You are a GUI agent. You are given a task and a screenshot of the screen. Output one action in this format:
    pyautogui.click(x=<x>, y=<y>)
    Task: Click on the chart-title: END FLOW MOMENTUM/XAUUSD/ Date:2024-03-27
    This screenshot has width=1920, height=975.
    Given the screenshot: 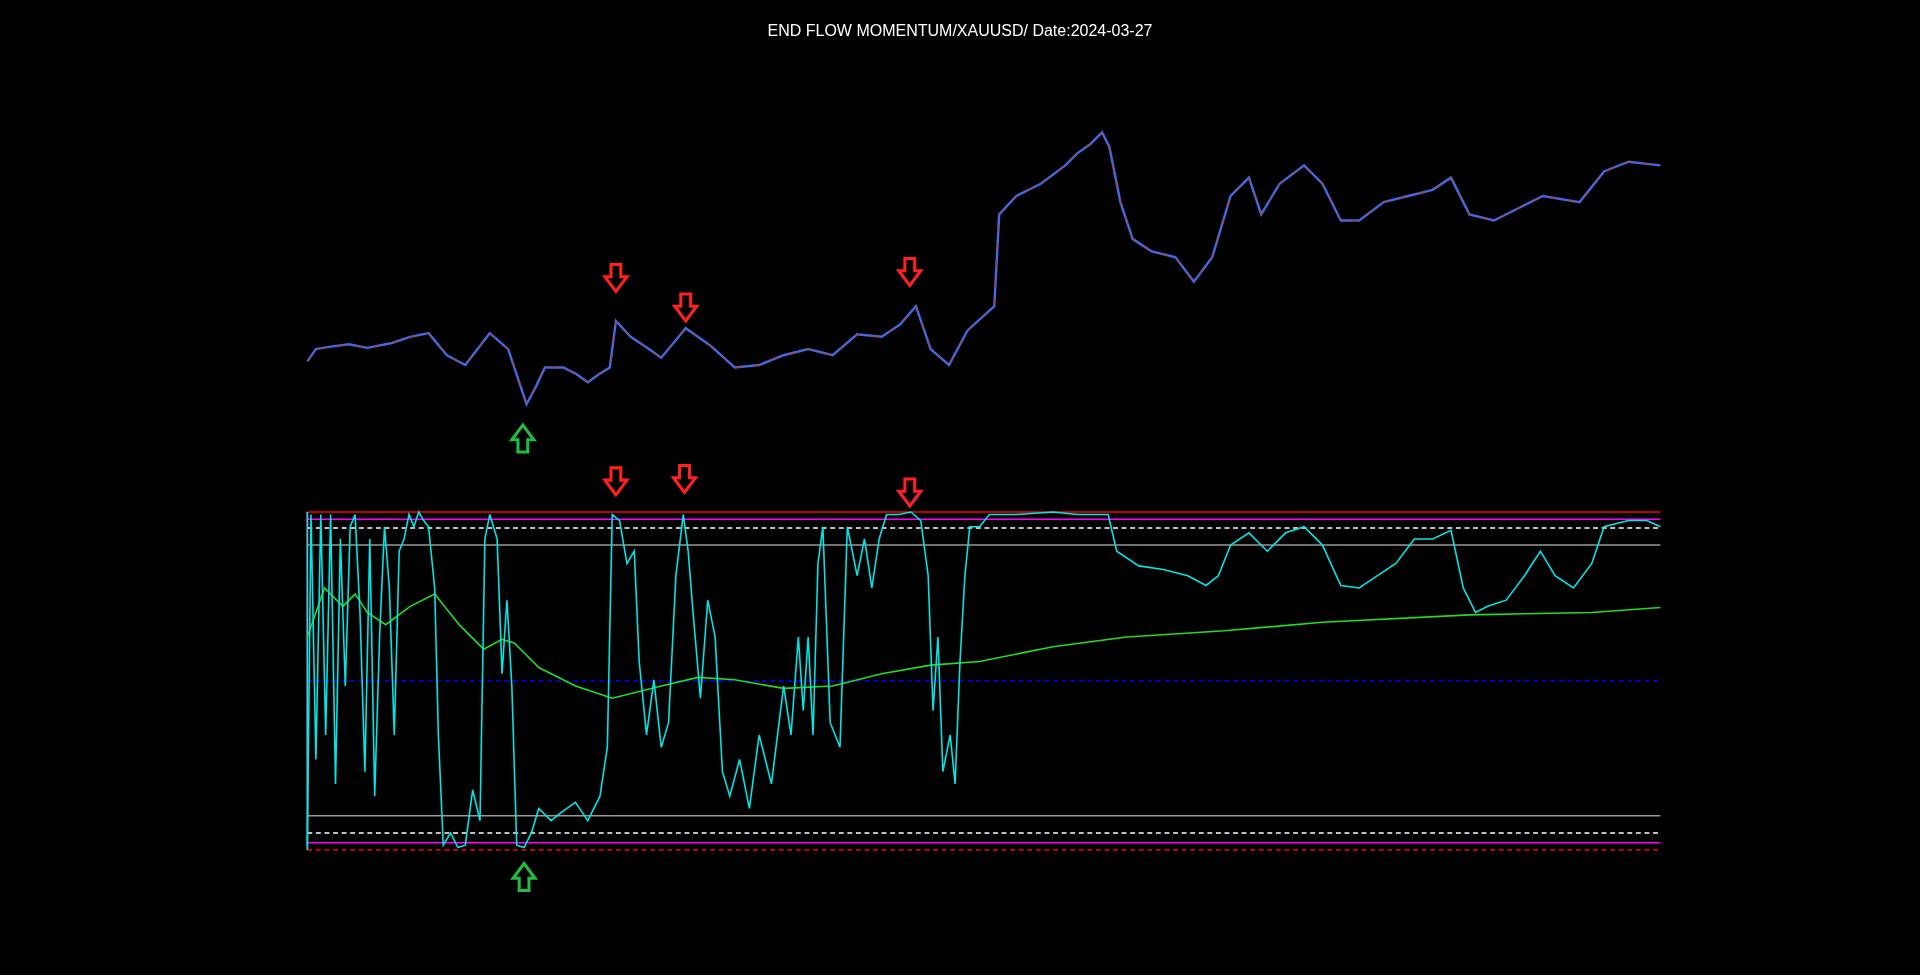 What is the action you would take?
    pyautogui.click(x=960, y=31)
    